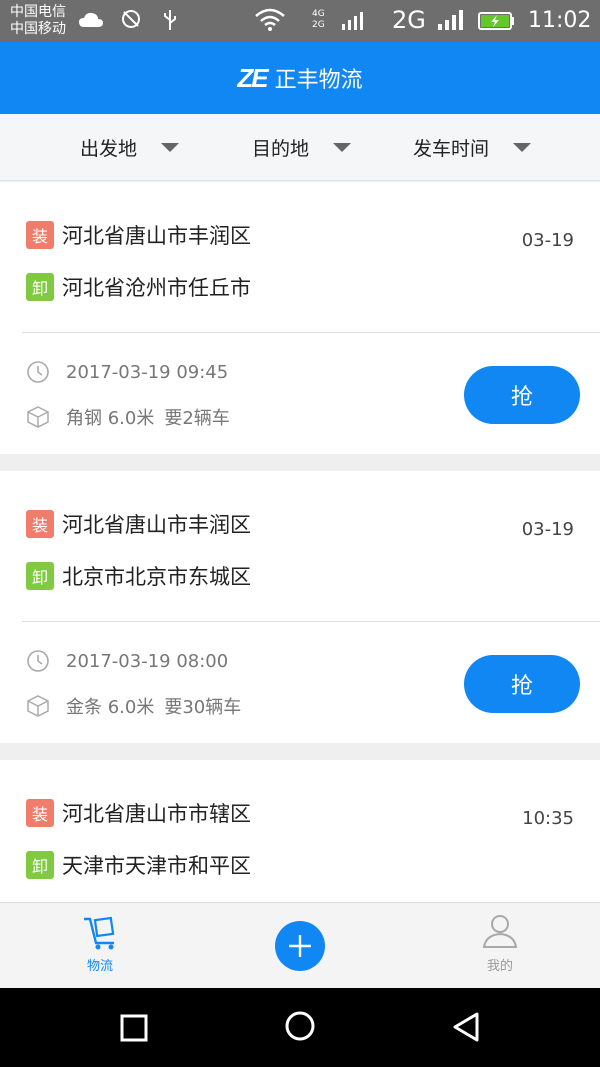 The image size is (600, 1067). What do you see at coordinates (499, 966) in the screenshot?
I see `tab-mine-label: 我的` at bounding box center [499, 966].